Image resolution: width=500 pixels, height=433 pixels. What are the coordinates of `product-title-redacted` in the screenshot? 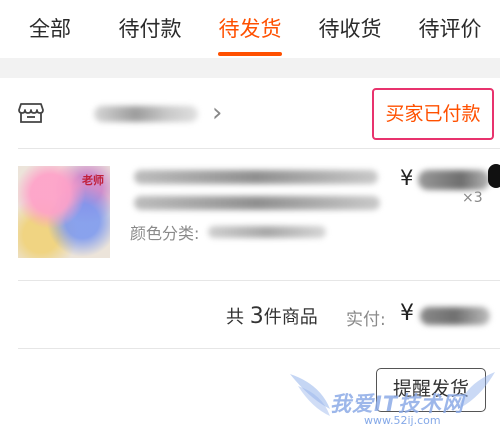 It's located at (256, 177).